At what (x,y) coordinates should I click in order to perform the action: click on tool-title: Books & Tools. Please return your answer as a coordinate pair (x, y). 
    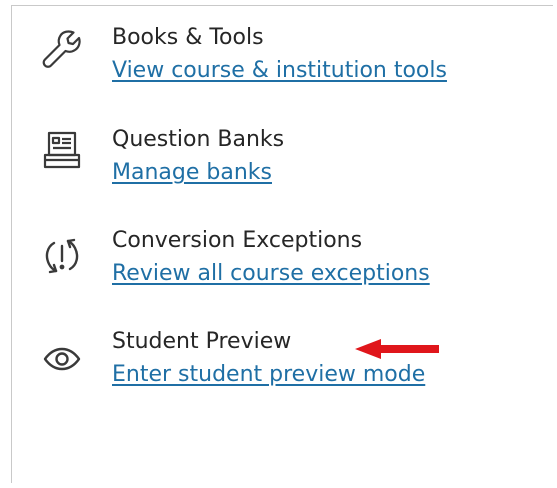
    Looking at the image, I should click on (188, 37).